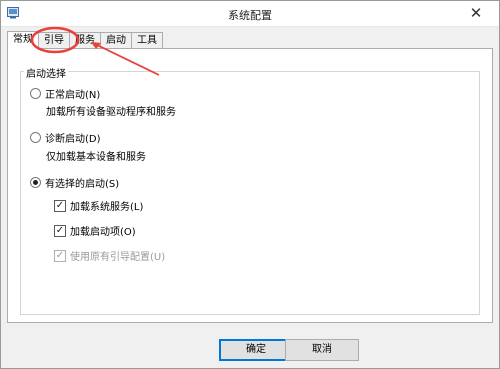 Image resolution: width=500 pixels, height=369 pixels. Describe the element at coordinates (54, 40) in the screenshot. I see `tab-boot: 引导` at that location.